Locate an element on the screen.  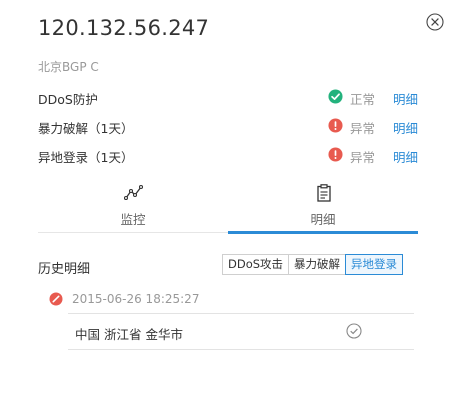
history-filter-group: DDoS攻击 暴力破解 异地登录 is located at coordinates (313, 264).